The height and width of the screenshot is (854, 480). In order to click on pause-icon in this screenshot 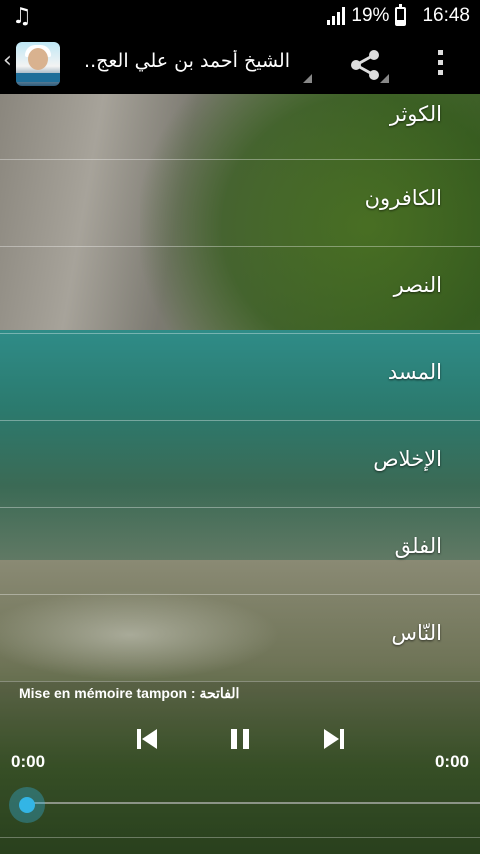, I will do `click(240, 739)`.